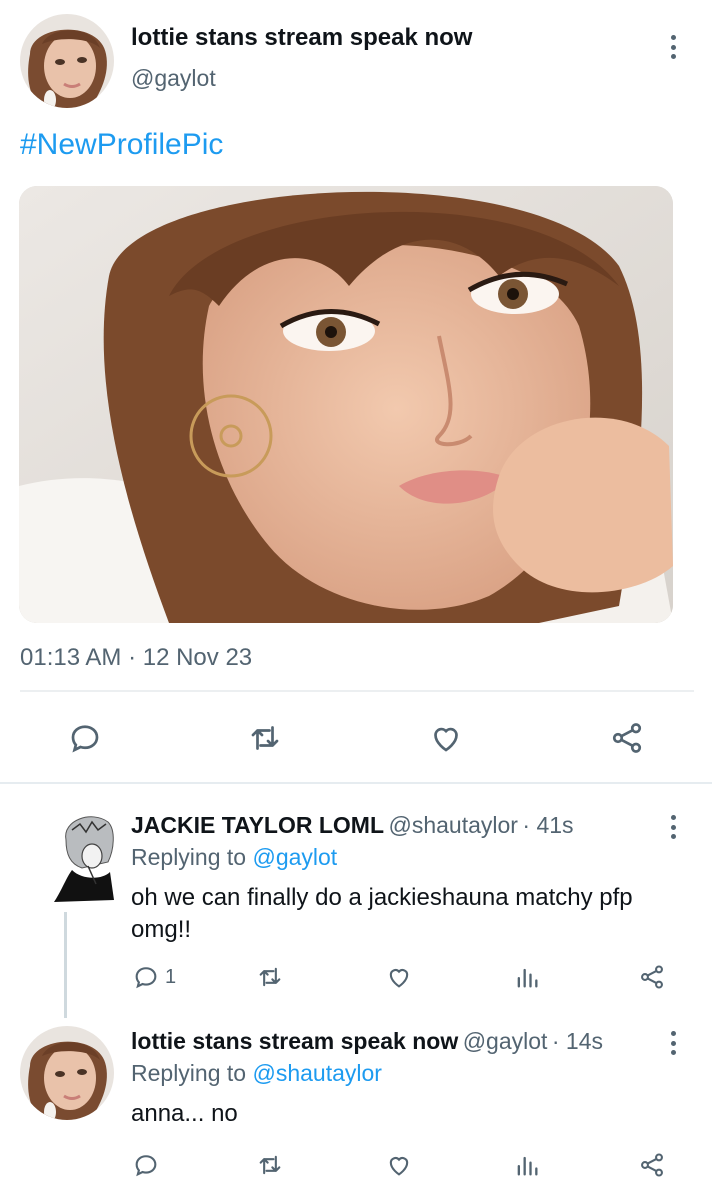  I want to click on author-handle: @gaylot, so click(173, 78).